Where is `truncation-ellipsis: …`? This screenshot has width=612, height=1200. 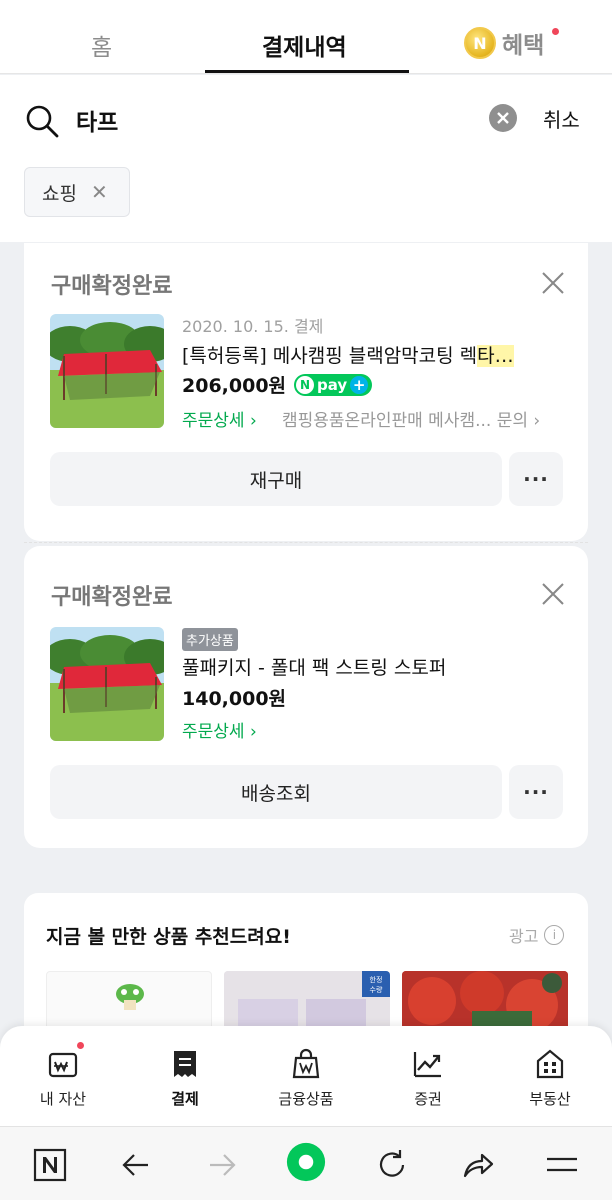
truncation-ellipsis: … is located at coordinates (504, 356).